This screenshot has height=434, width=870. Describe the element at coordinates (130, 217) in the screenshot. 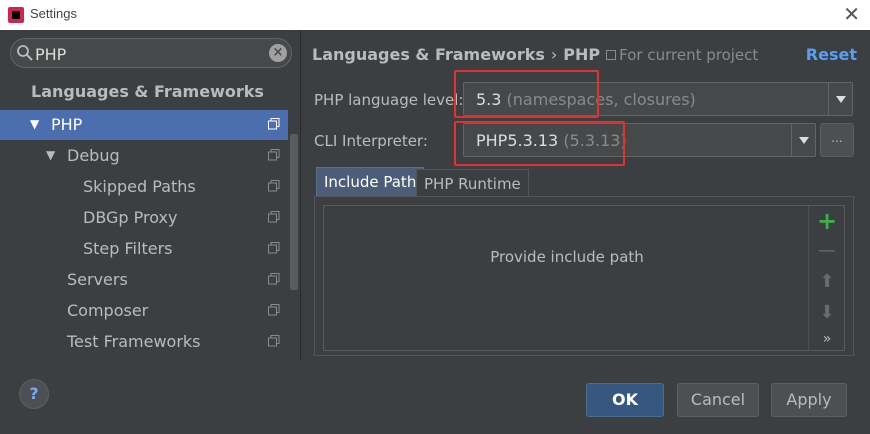

I see `sidebar-item-label: DBGp Proxy` at that location.